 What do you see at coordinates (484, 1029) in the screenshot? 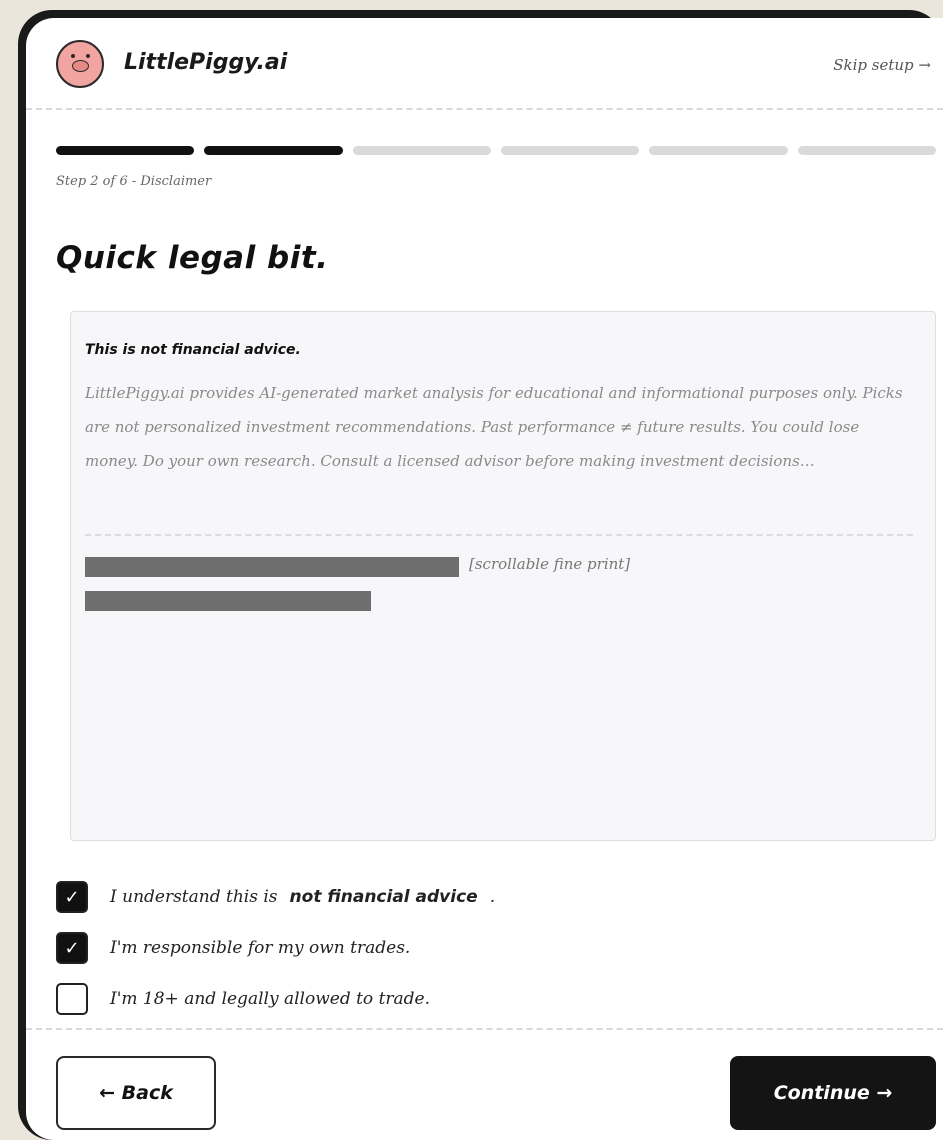
I see `footer-divider` at bounding box center [484, 1029].